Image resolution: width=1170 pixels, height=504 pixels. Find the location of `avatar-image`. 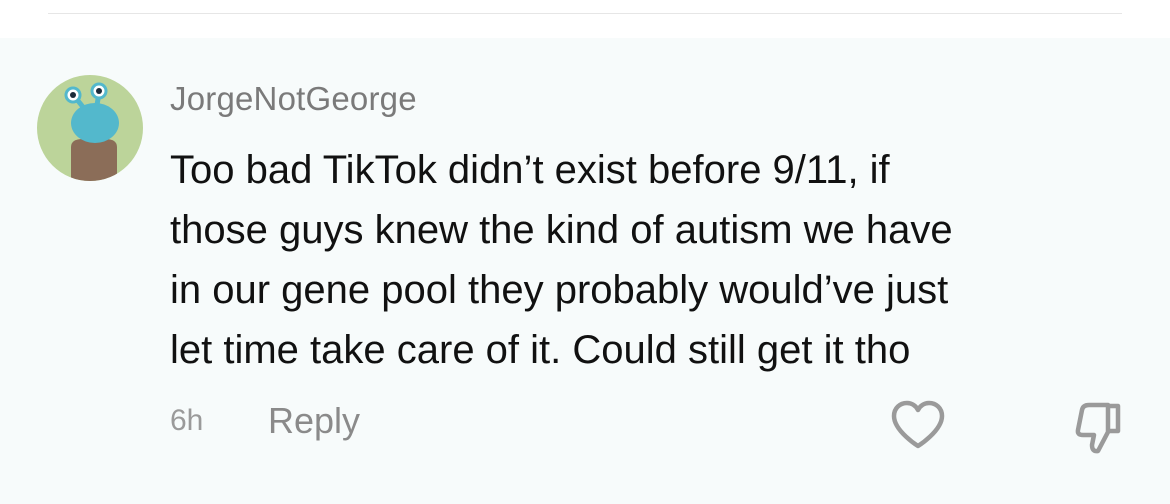

avatar-image is located at coordinates (90, 128).